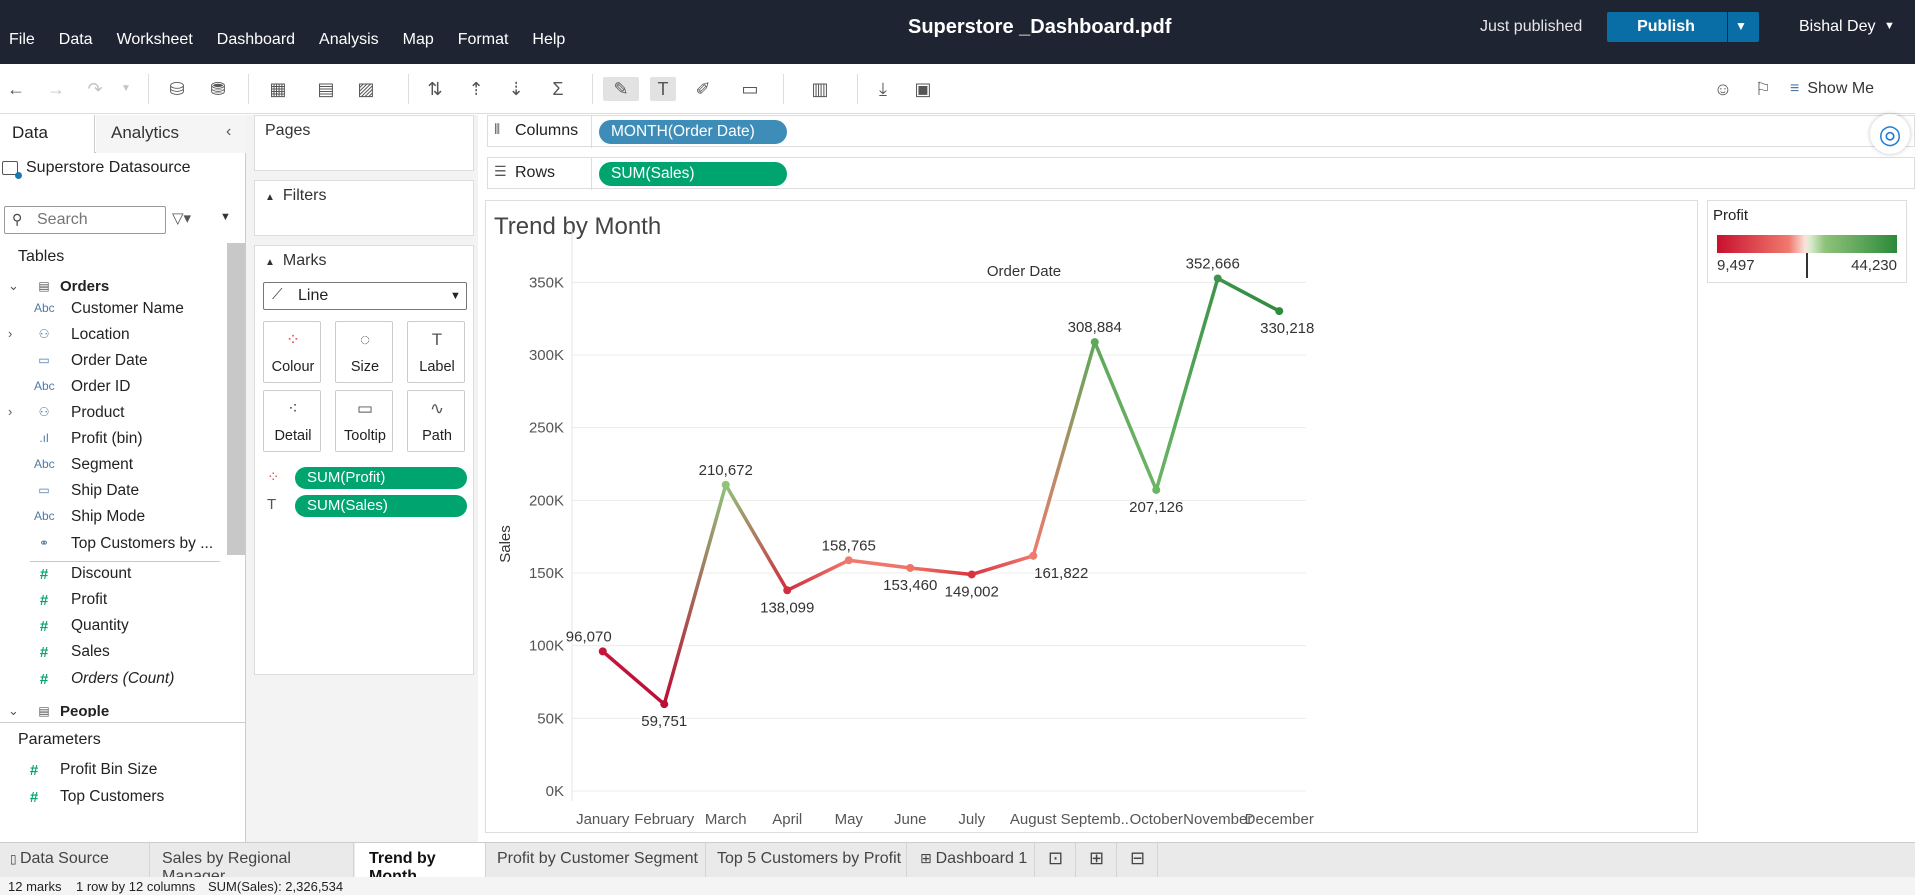 The height and width of the screenshot is (895, 1915). What do you see at coordinates (1217, 819) in the screenshot?
I see `x-tick-label: November` at bounding box center [1217, 819].